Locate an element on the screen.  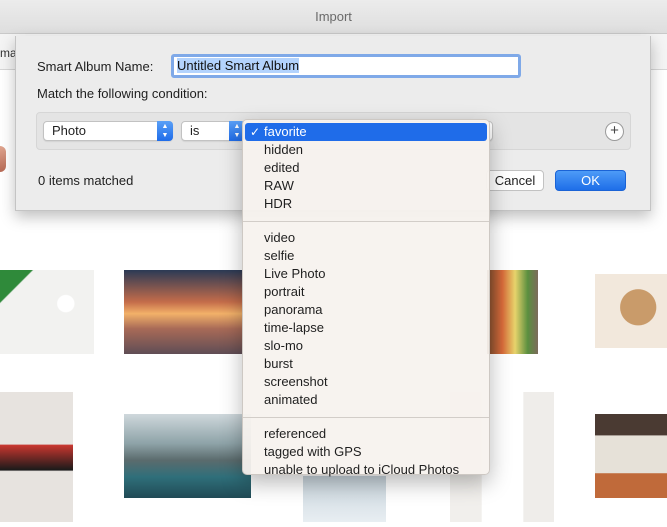
condition-label: Match the following condition: is located at coordinates (122, 93).